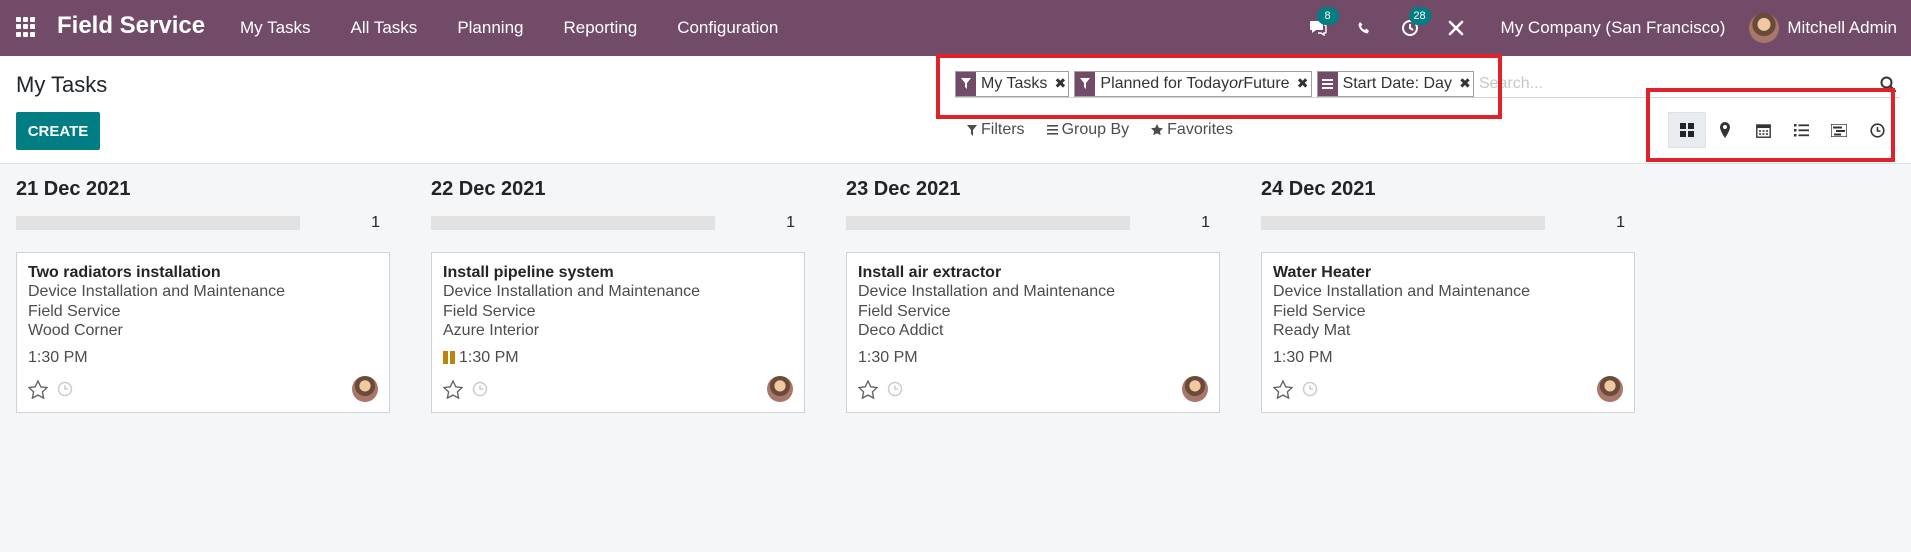  Describe the element at coordinates (75, 330) in the screenshot. I see `task-customer: Wood Corner` at that location.